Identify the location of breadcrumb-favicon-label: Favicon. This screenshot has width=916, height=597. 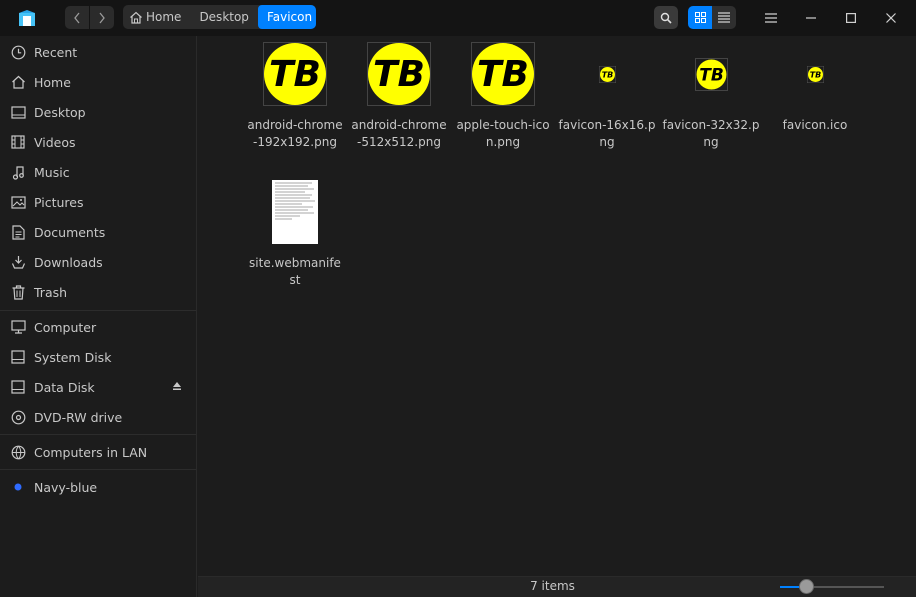
(289, 17).